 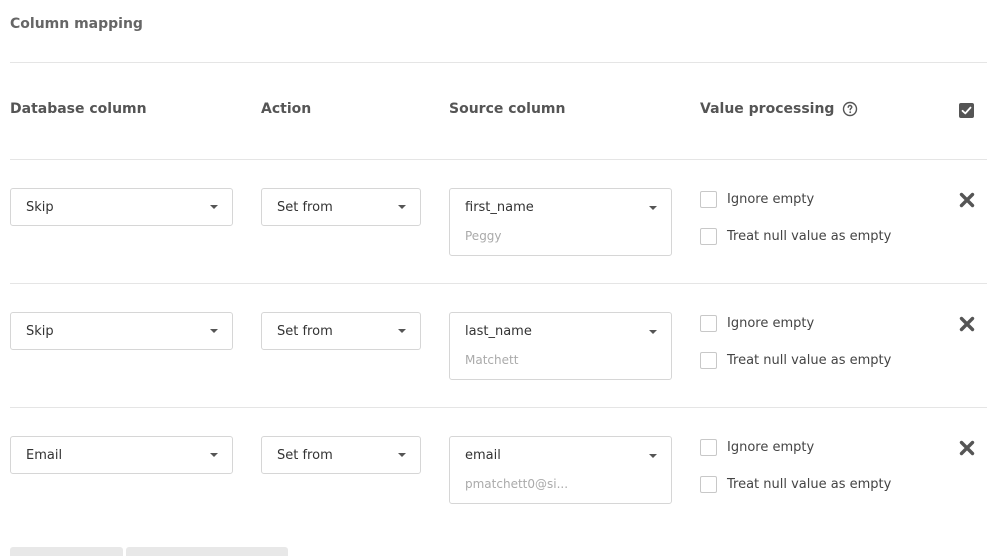 I want to click on header-action: Action, so click(x=286, y=109).